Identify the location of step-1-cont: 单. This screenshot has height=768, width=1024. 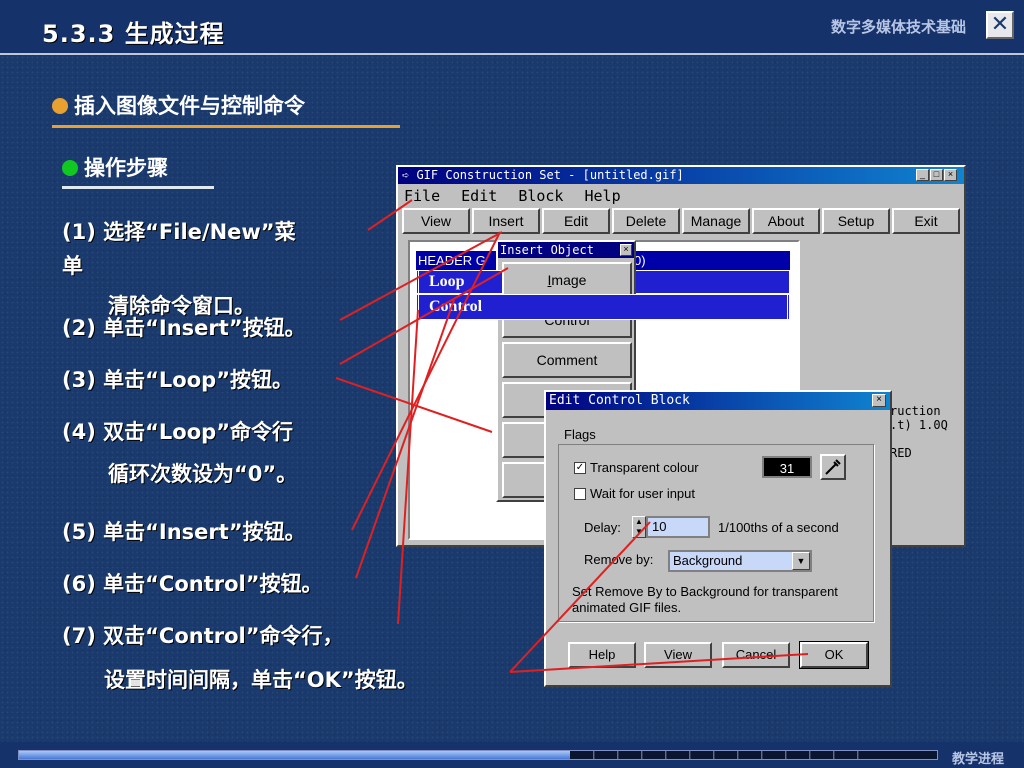
(72, 266).